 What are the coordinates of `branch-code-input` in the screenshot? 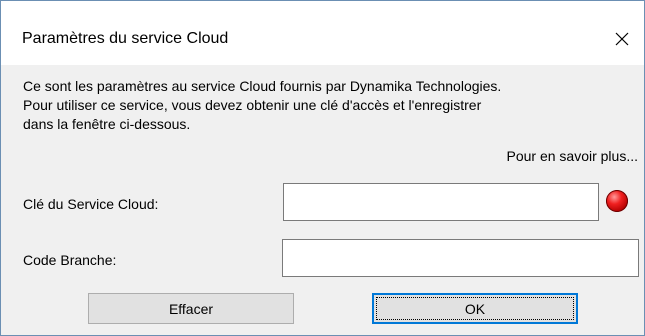 It's located at (460, 258).